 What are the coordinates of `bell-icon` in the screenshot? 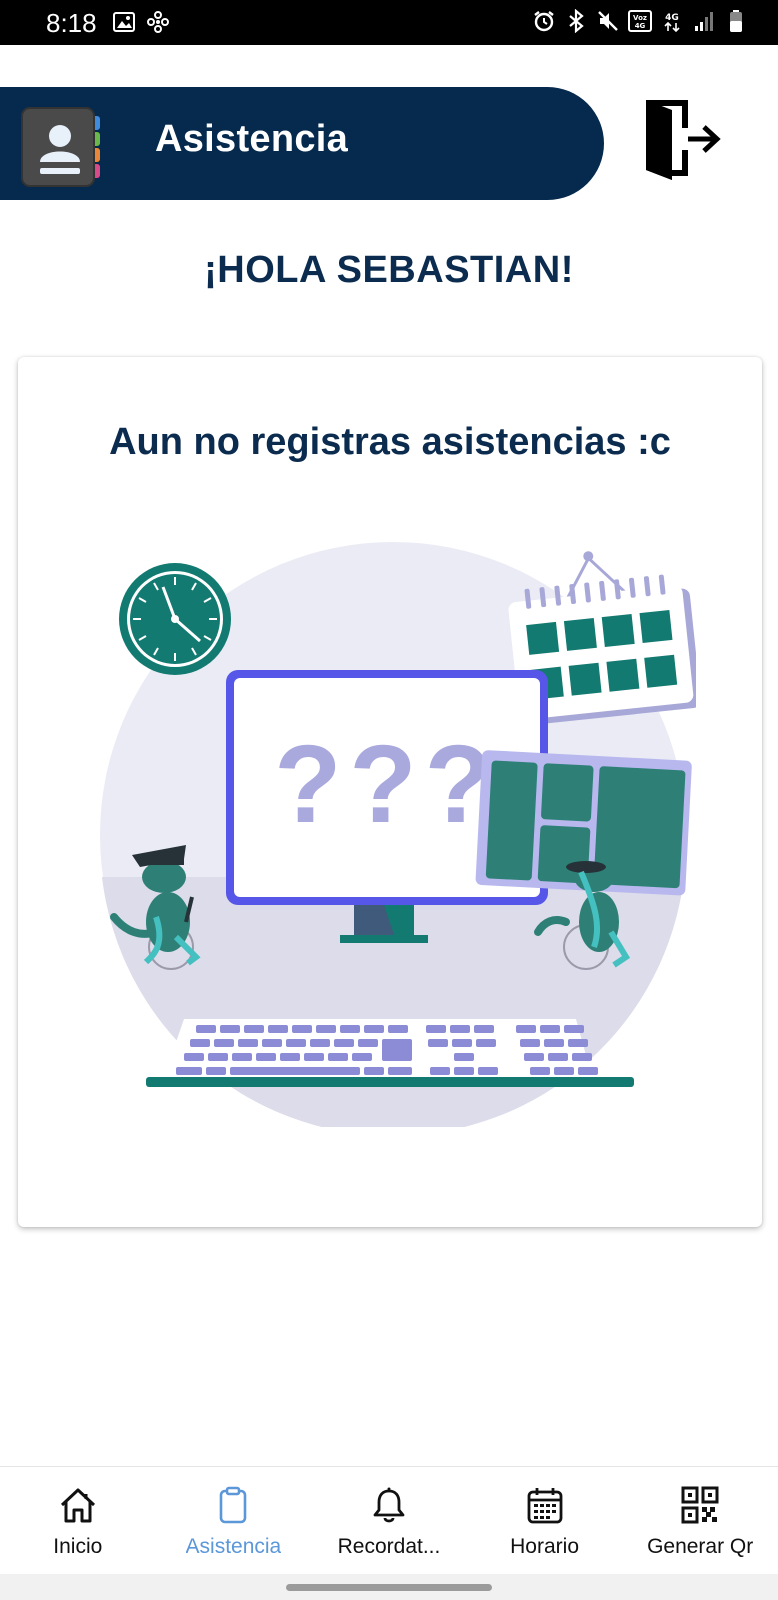 It's located at (389, 1505).